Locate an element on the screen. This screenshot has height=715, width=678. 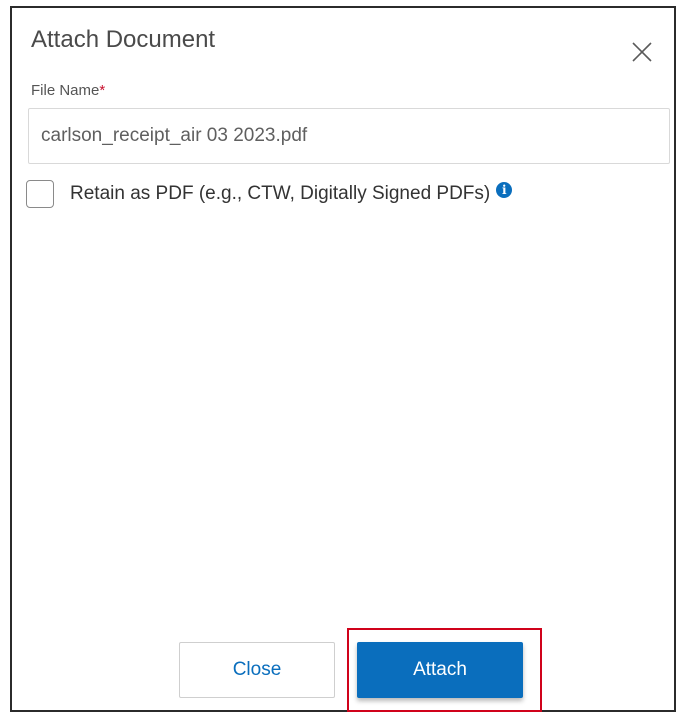
required-asterisk: * is located at coordinates (102, 90).